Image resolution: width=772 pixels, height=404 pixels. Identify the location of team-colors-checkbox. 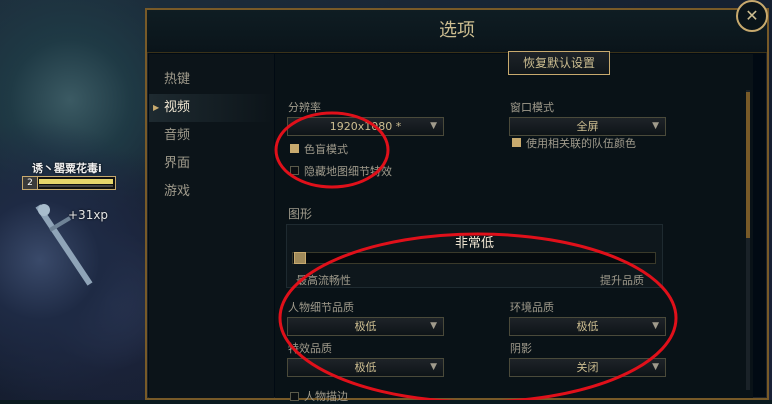
(516, 142).